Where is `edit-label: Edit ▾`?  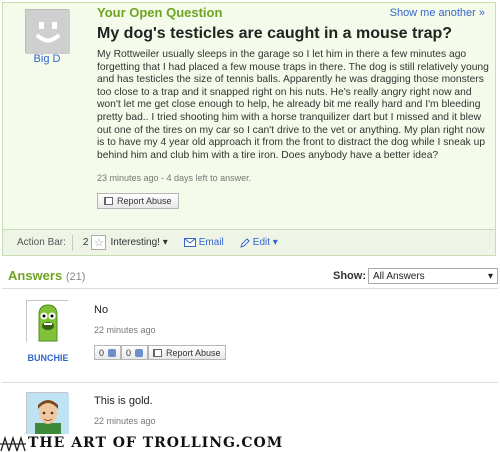
edit-label: Edit ▾ is located at coordinates (265, 242).